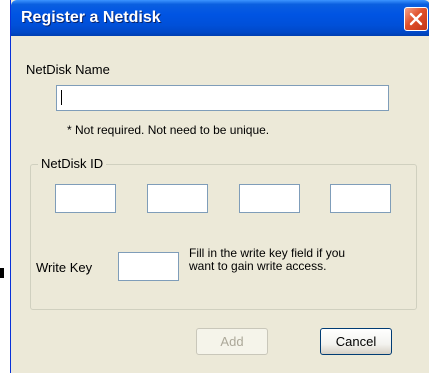 This screenshot has height=373, width=429. What do you see at coordinates (61, 97) in the screenshot?
I see `text-caret` at bounding box center [61, 97].